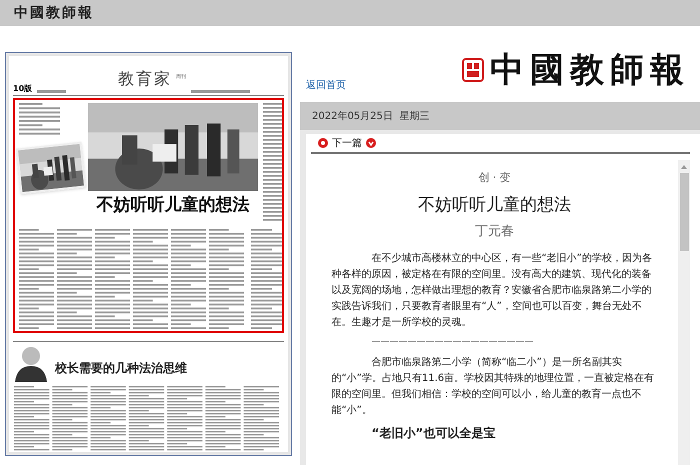 This screenshot has height=465, width=700. What do you see at coordinates (684, 312) in the screenshot?
I see `scrollbar` at bounding box center [684, 312].